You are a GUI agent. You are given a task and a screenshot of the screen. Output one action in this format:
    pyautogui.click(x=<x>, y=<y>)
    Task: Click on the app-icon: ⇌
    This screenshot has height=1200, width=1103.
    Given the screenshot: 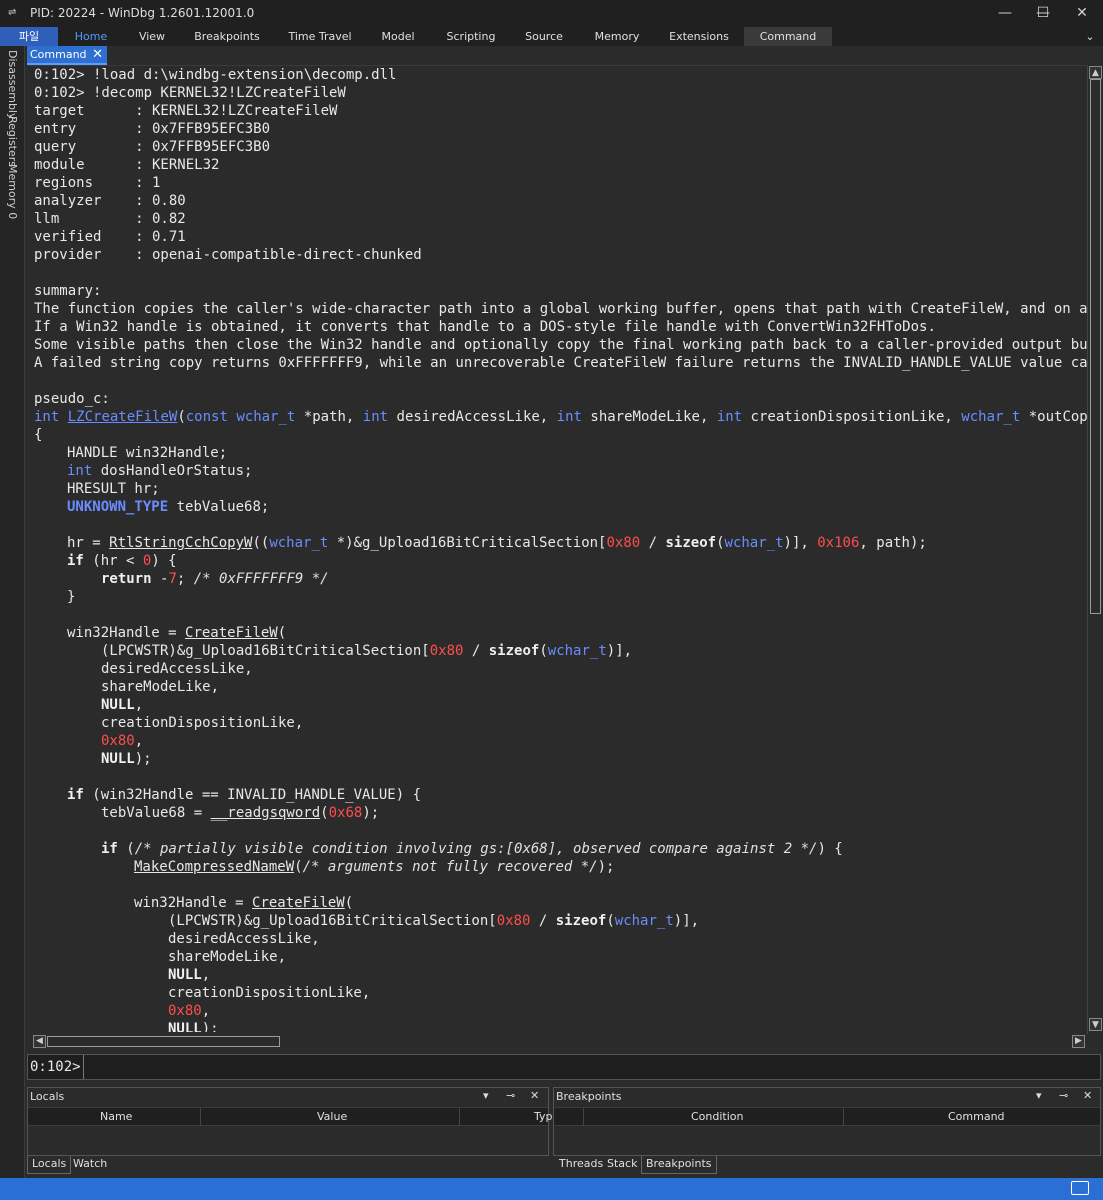 What is the action you would take?
    pyautogui.click(x=12, y=12)
    